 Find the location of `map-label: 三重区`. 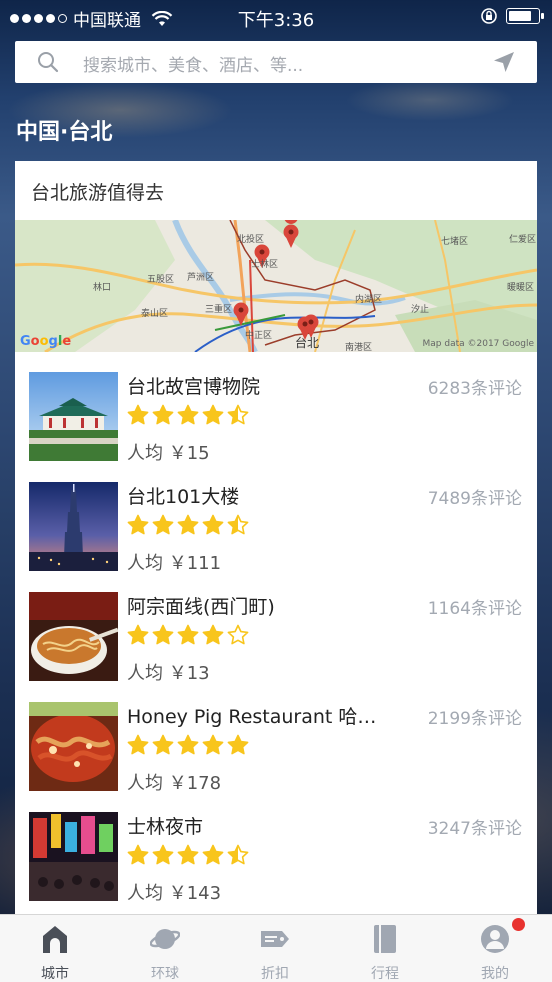

map-label: 三重区 is located at coordinates (219, 310).